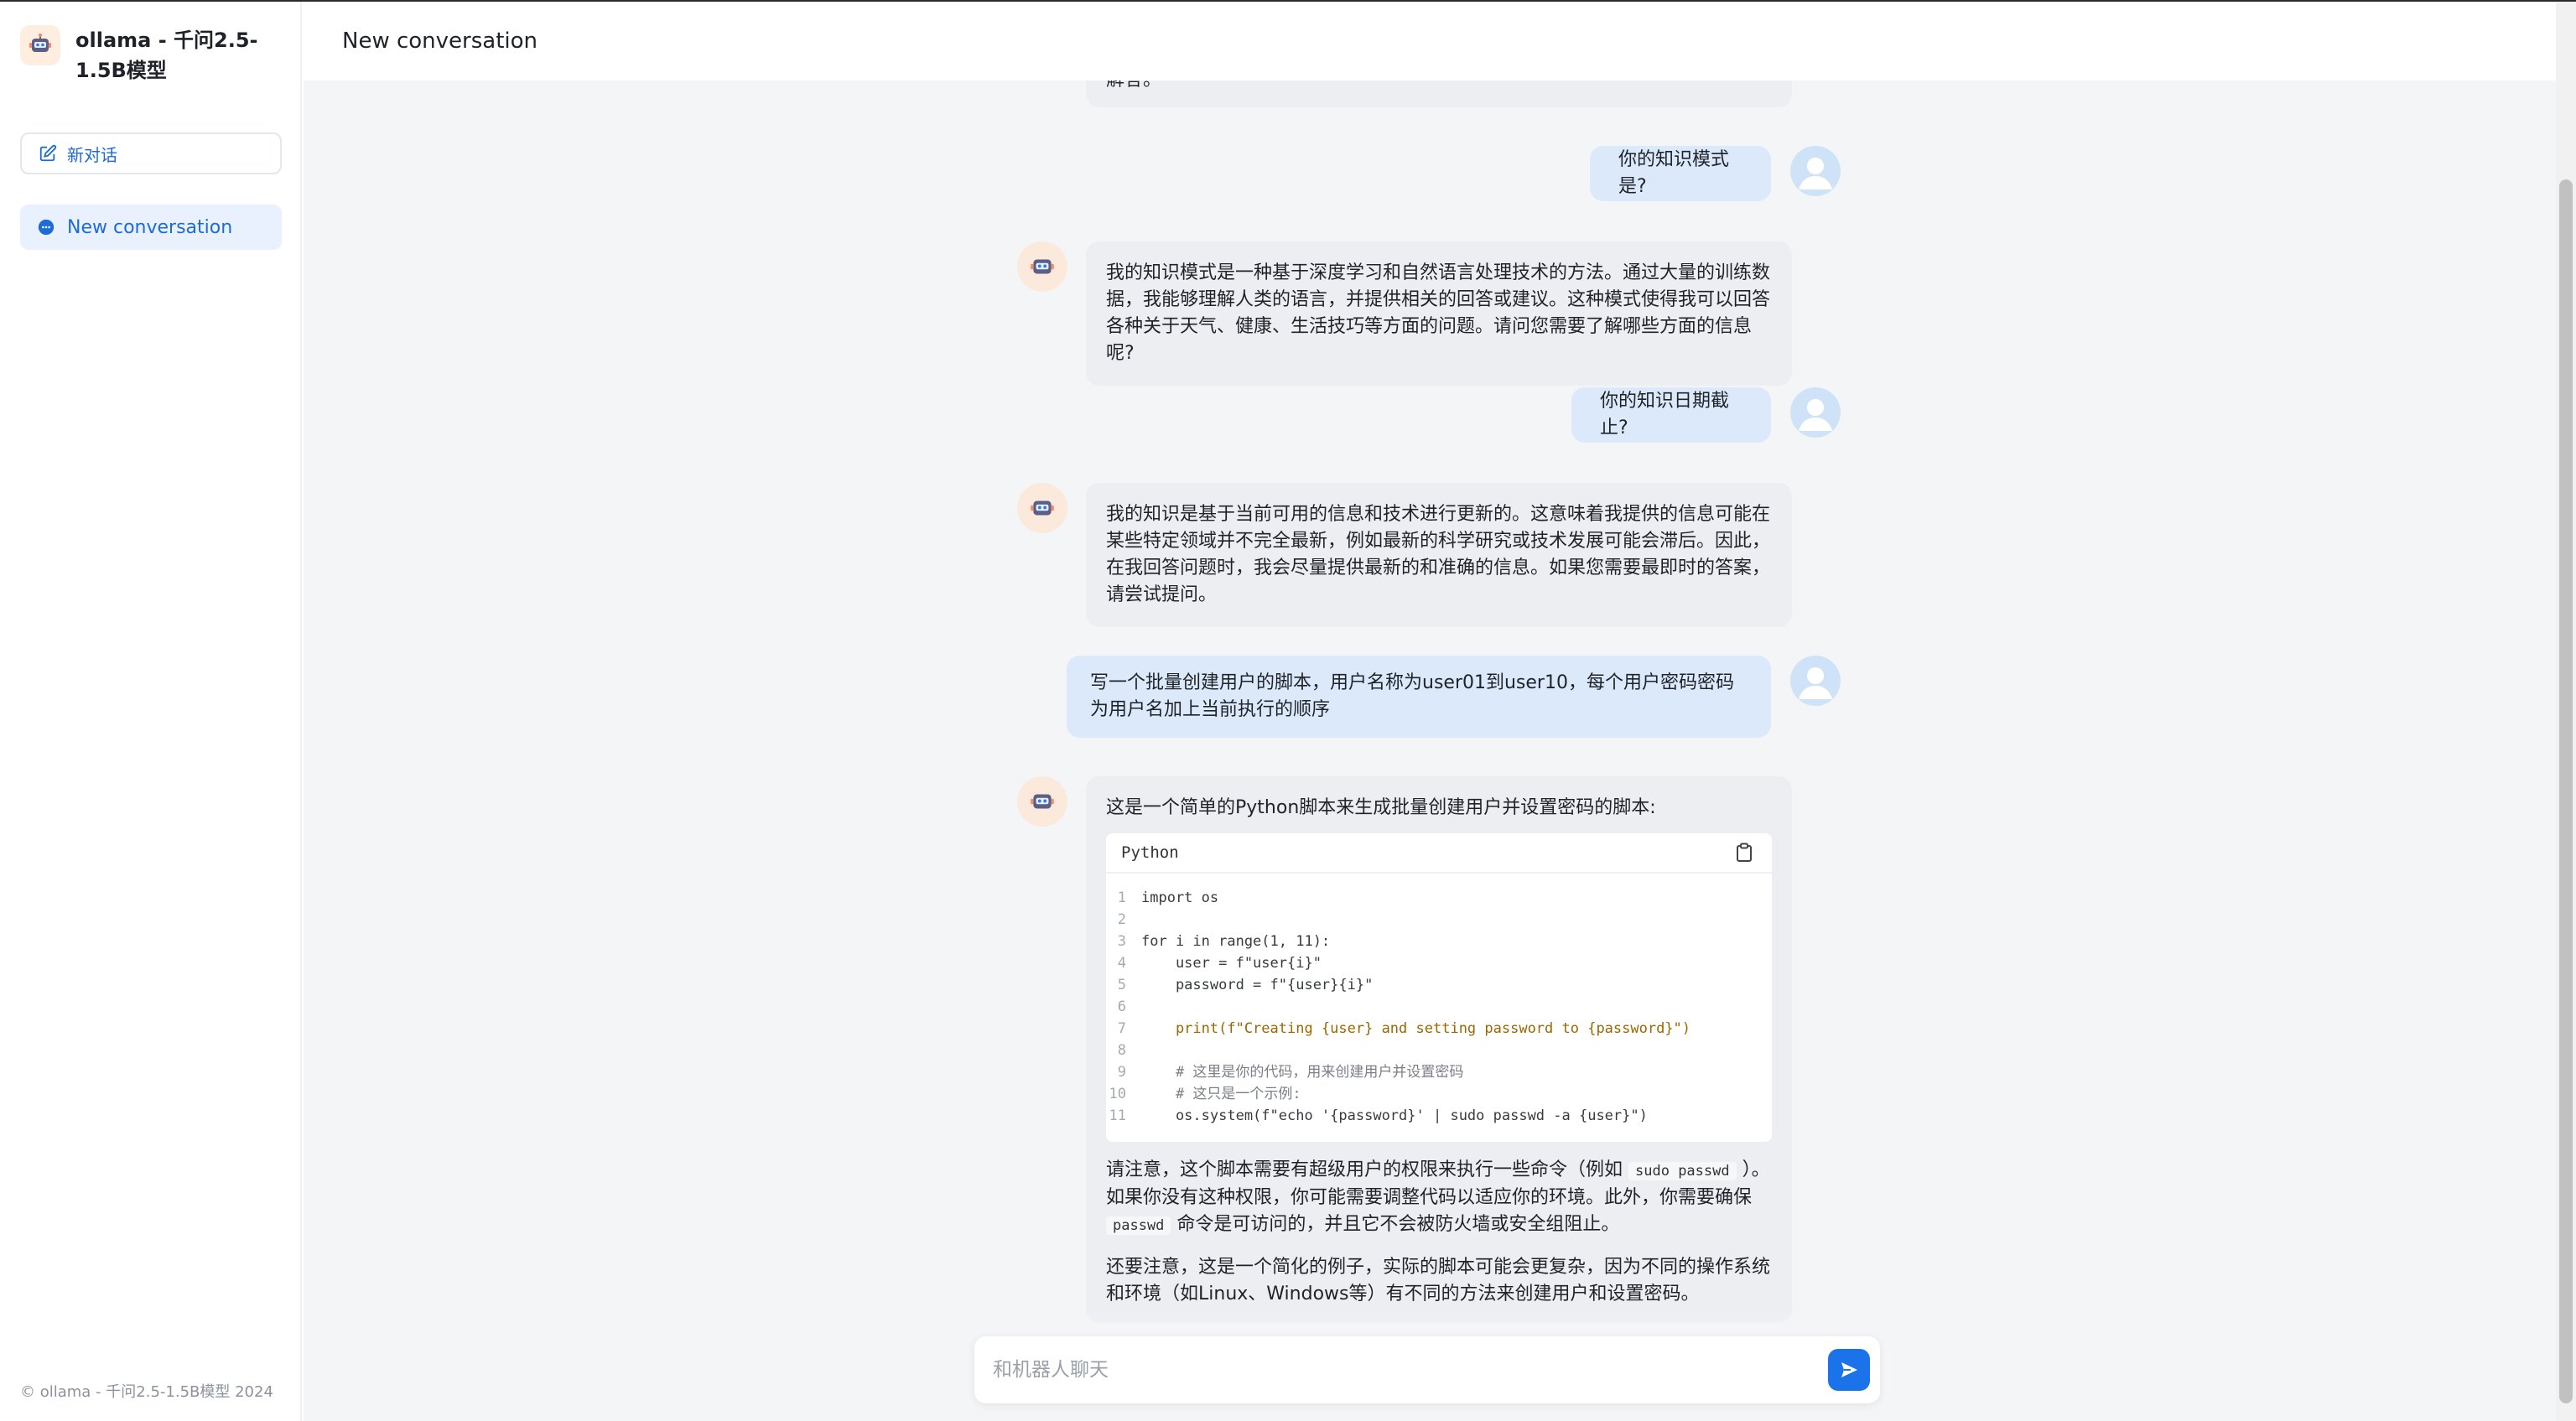 The image size is (2576, 1421). What do you see at coordinates (40, 45) in the screenshot?
I see `robot-icon` at bounding box center [40, 45].